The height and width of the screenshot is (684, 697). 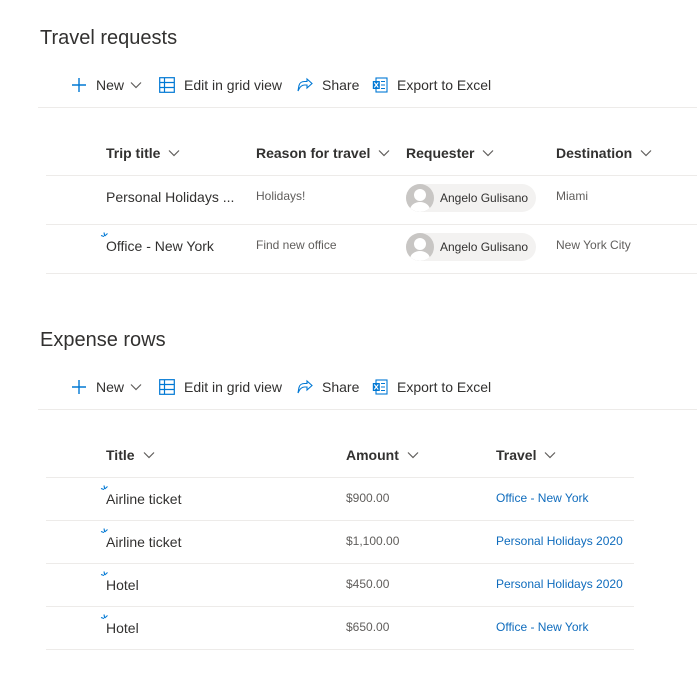 What do you see at coordinates (340, 499) in the screenshot?
I see `table-row: Airline ticket $900.00 Office - New York` at bounding box center [340, 499].